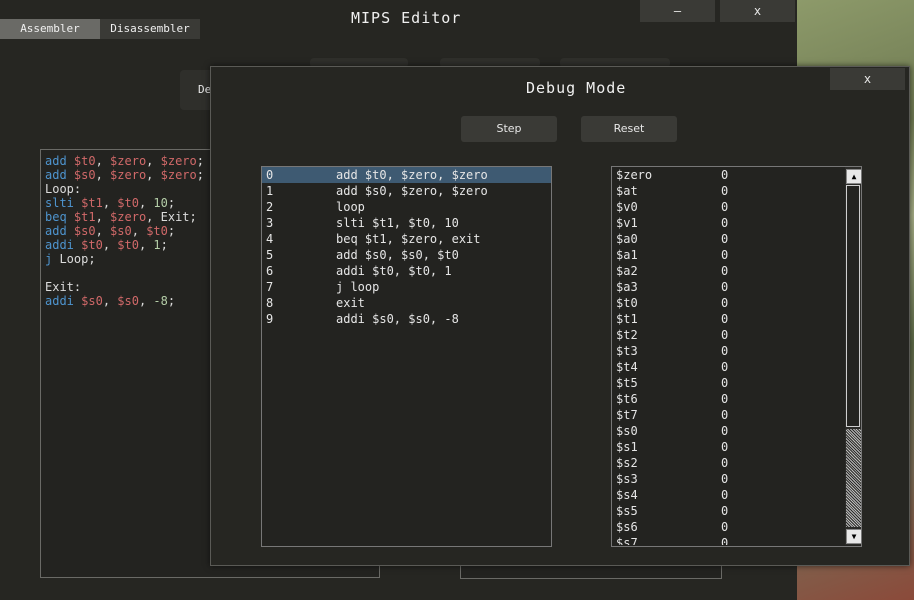  What do you see at coordinates (627, 207) in the screenshot?
I see `register-name: $v0` at bounding box center [627, 207].